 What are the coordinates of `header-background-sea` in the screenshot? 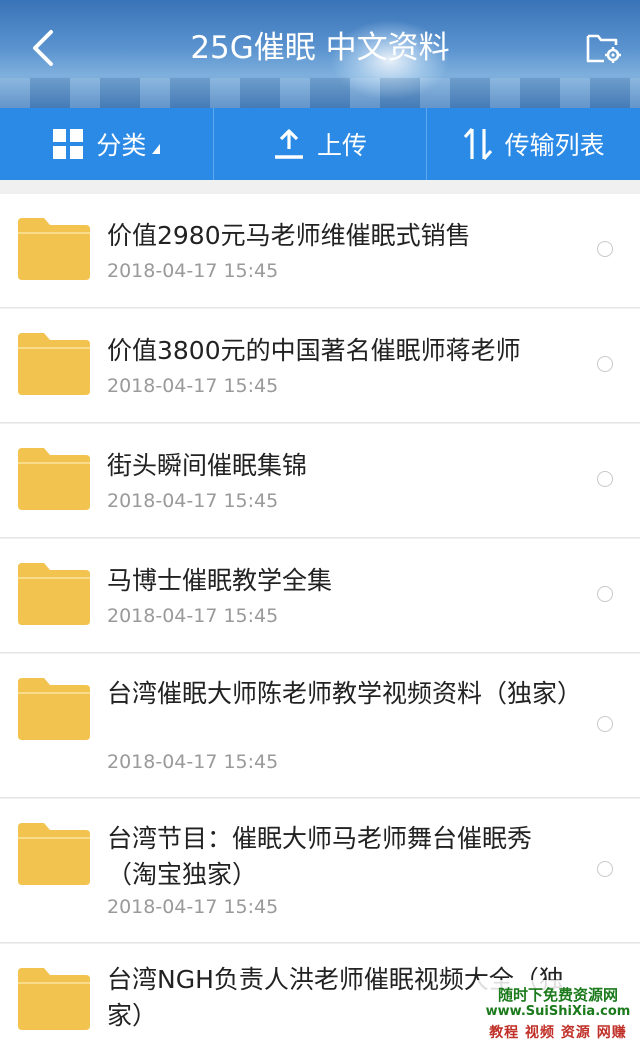 It's located at (320, 93).